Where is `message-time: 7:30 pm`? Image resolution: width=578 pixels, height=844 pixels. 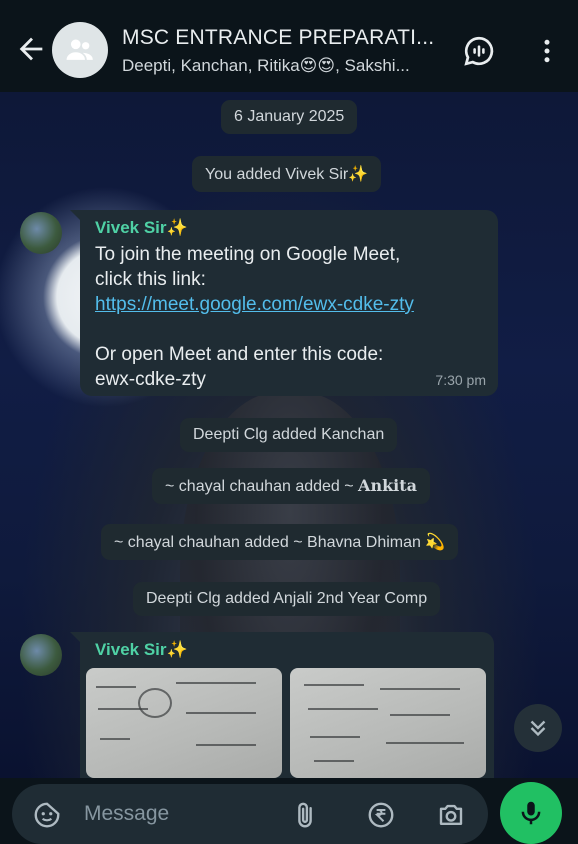 message-time: 7:30 pm is located at coordinates (460, 380).